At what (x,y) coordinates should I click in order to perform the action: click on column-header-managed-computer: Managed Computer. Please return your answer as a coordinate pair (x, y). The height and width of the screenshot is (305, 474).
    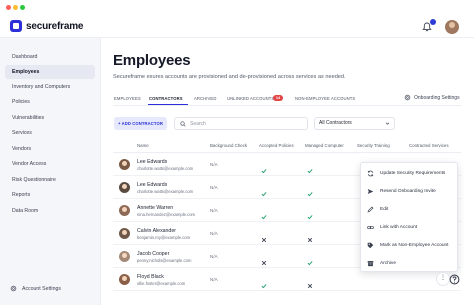
    Looking at the image, I should click on (324, 145).